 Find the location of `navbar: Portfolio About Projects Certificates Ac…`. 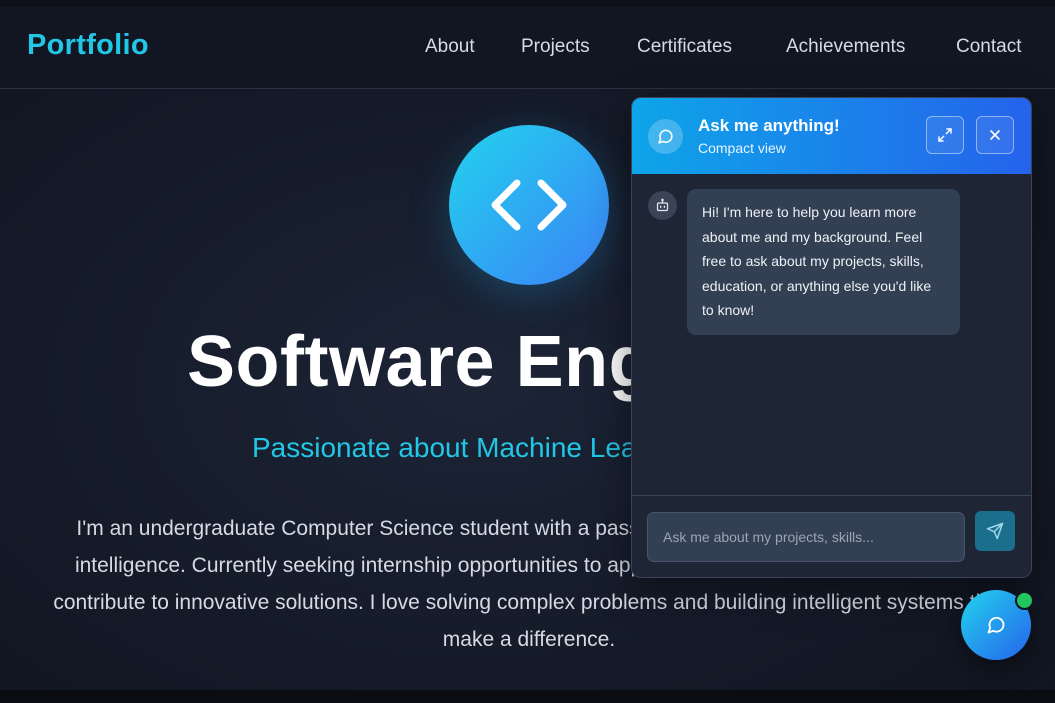

navbar: Portfolio About Projects Certificates Ac… is located at coordinates (527, 48).